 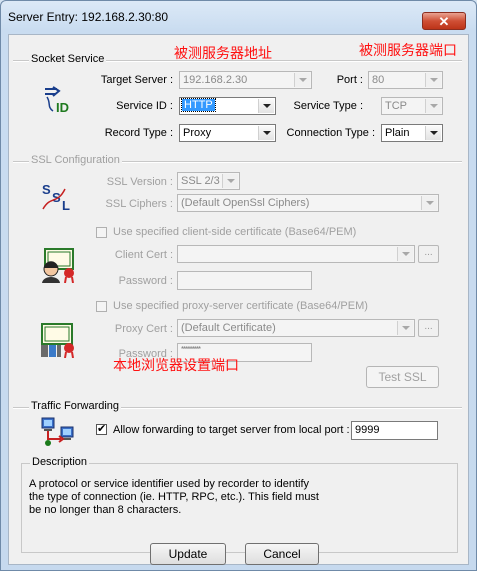 What do you see at coordinates (228, 328) in the screenshot?
I see `proxy-cert-value: (Default Certificate)` at bounding box center [228, 328].